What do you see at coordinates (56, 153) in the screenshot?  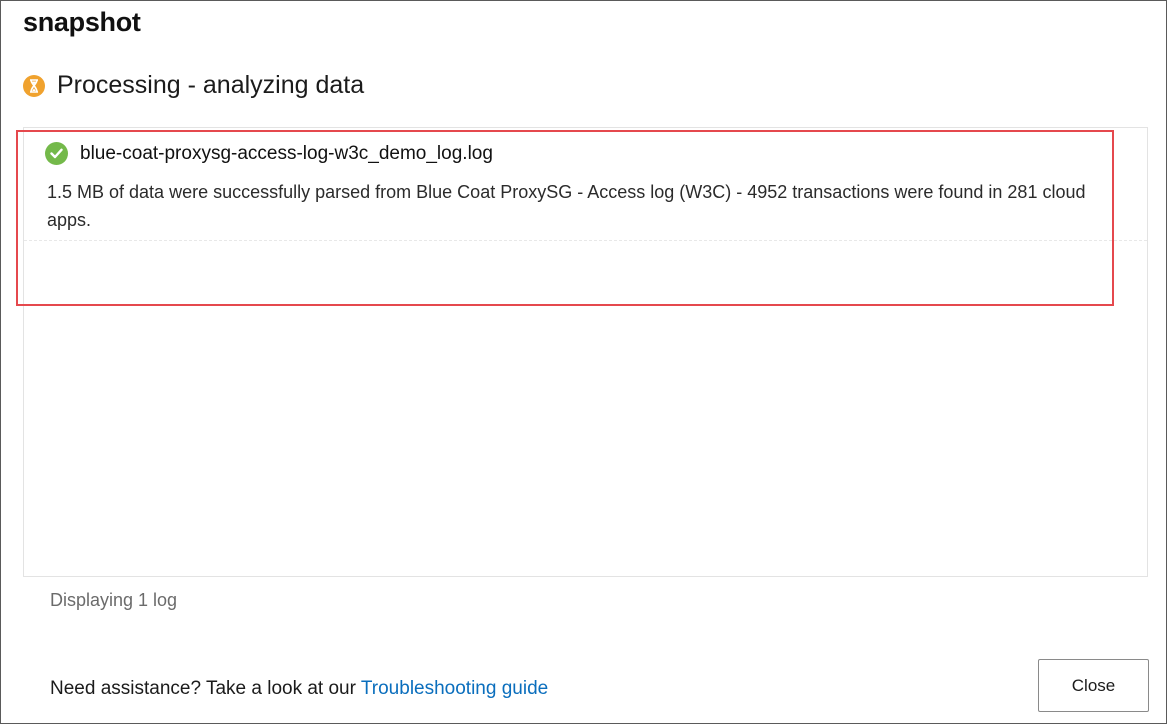 I see `success-check-icon` at bounding box center [56, 153].